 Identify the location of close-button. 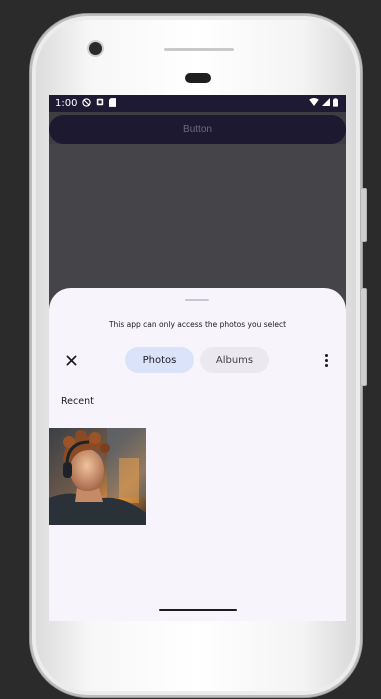
(71, 360).